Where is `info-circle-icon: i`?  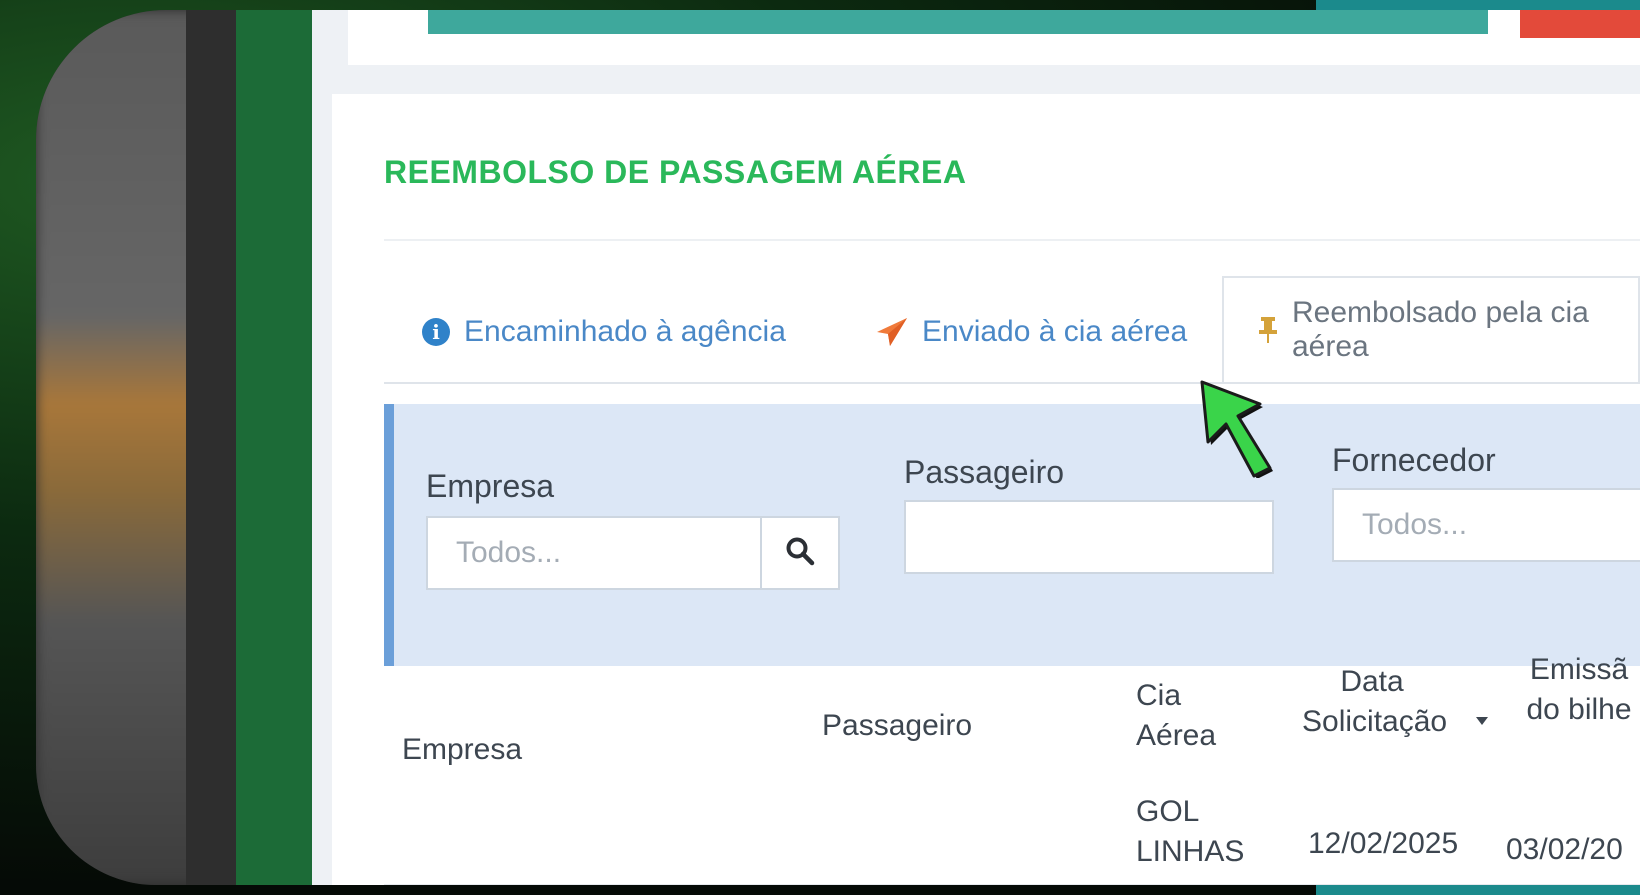
info-circle-icon: i is located at coordinates (436, 332).